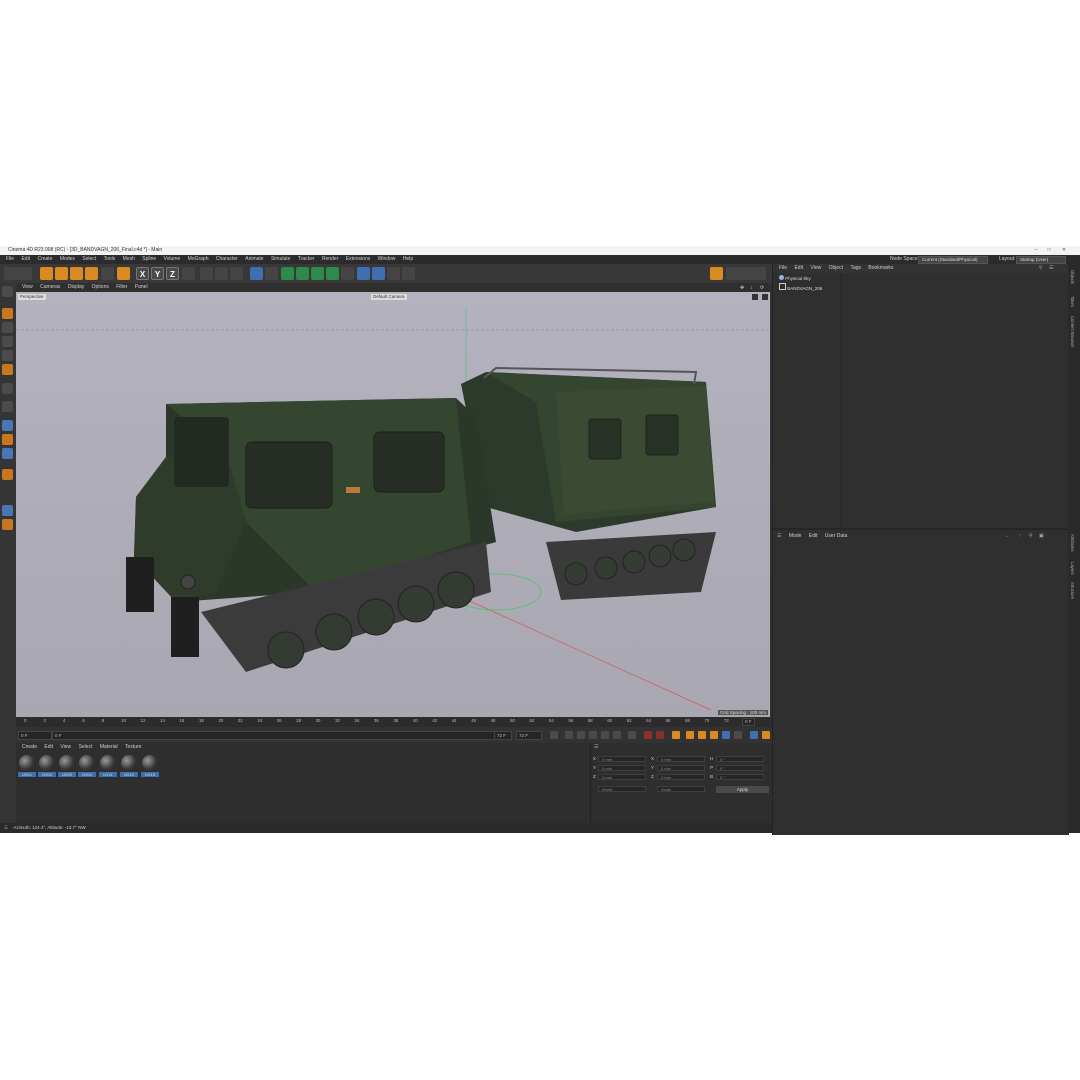  Describe the element at coordinates (330, 259) in the screenshot. I see `menu-render: Render` at that location.